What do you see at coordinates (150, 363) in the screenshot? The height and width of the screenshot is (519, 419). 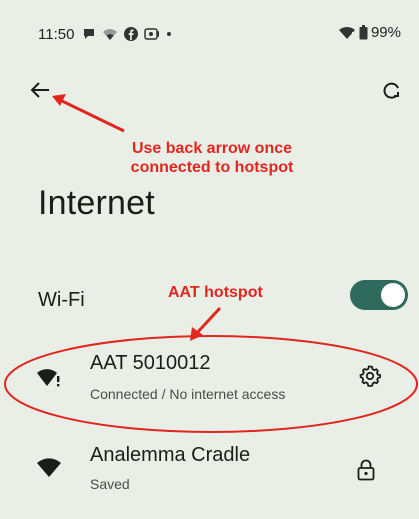 I see `network-name: AAT 5010012` at bounding box center [150, 363].